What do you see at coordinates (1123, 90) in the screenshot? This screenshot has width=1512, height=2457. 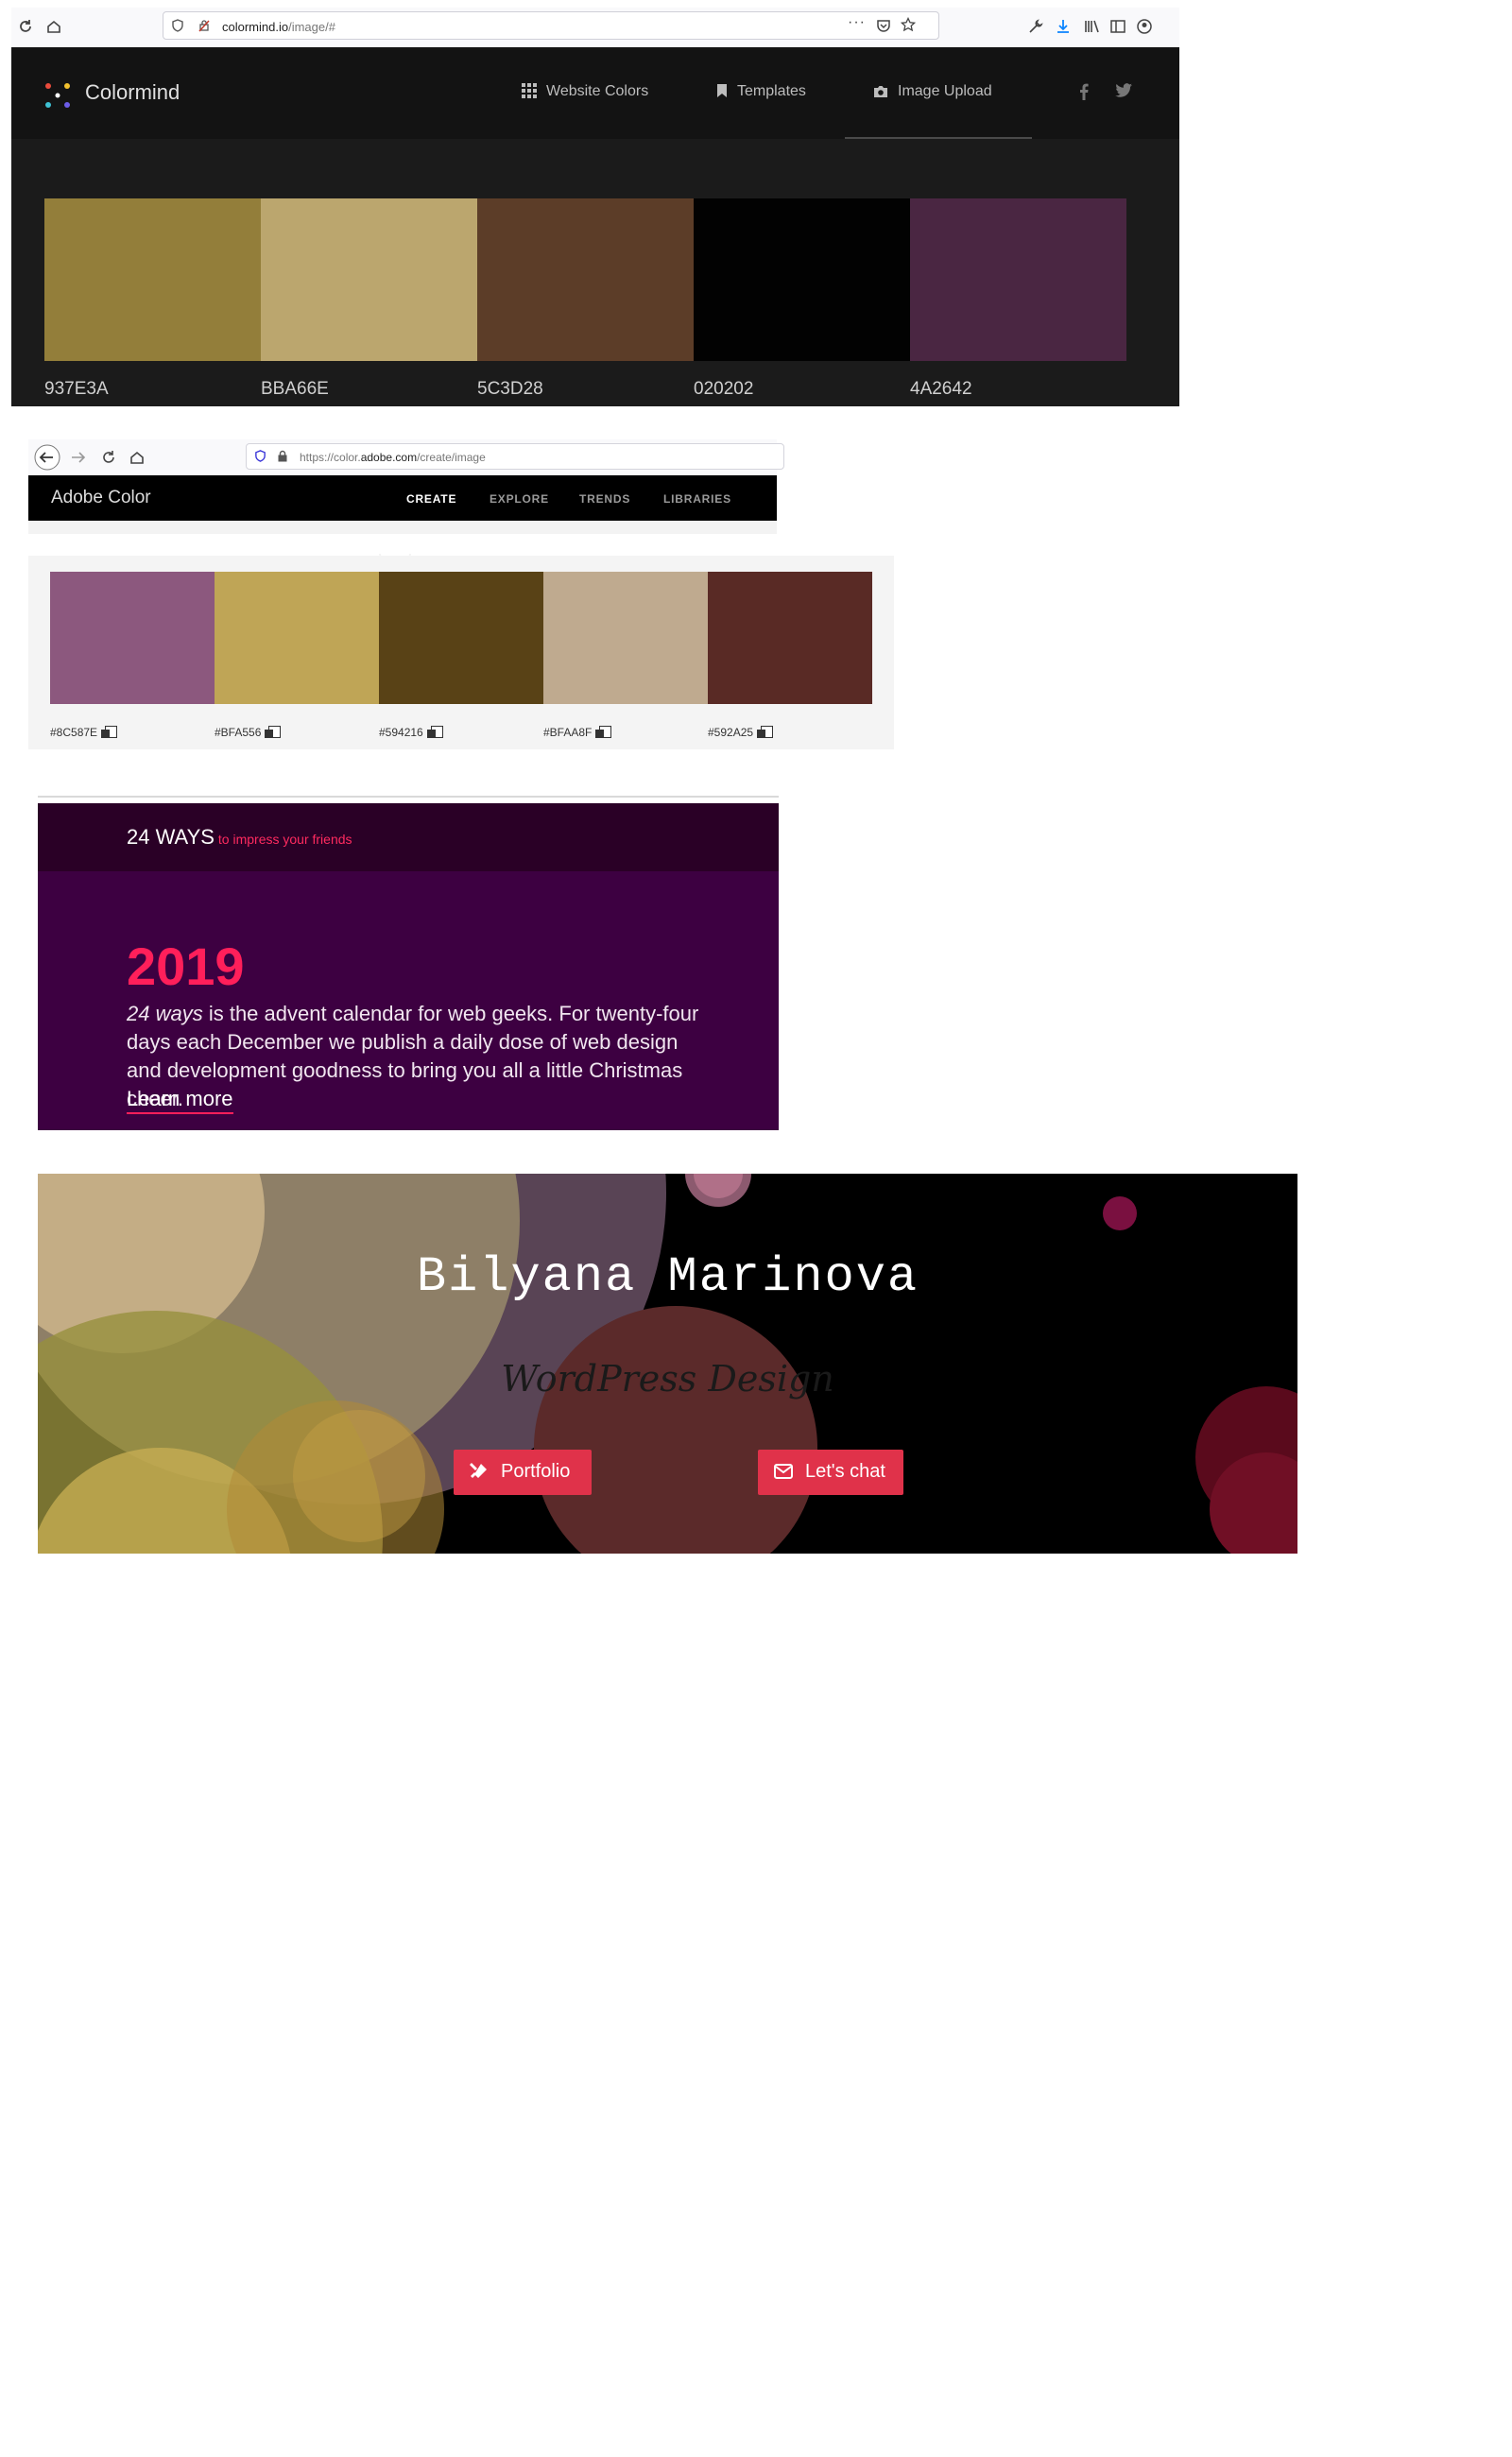 I see `twitter-icon` at bounding box center [1123, 90].